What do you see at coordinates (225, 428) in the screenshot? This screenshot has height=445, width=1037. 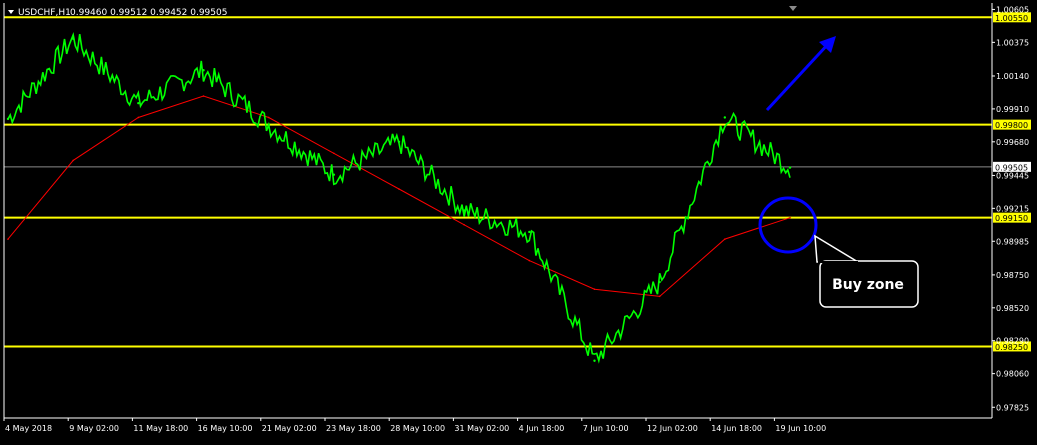 I see `x-tick-label-3: 16 May 10:00` at bounding box center [225, 428].